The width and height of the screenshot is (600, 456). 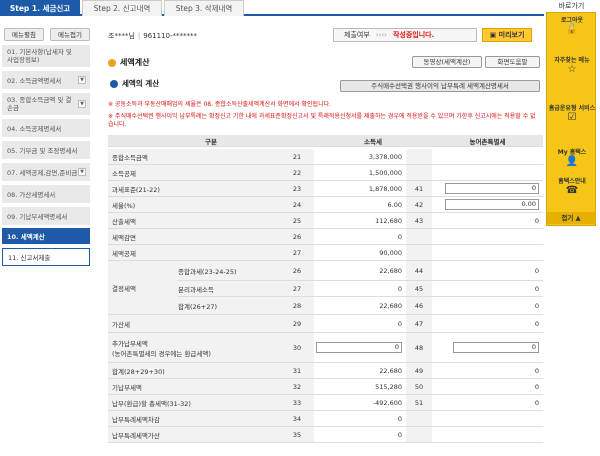 What do you see at coordinates (512, 62) in the screenshot?
I see `help-button: 화면도움말` at bounding box center [512, 62].